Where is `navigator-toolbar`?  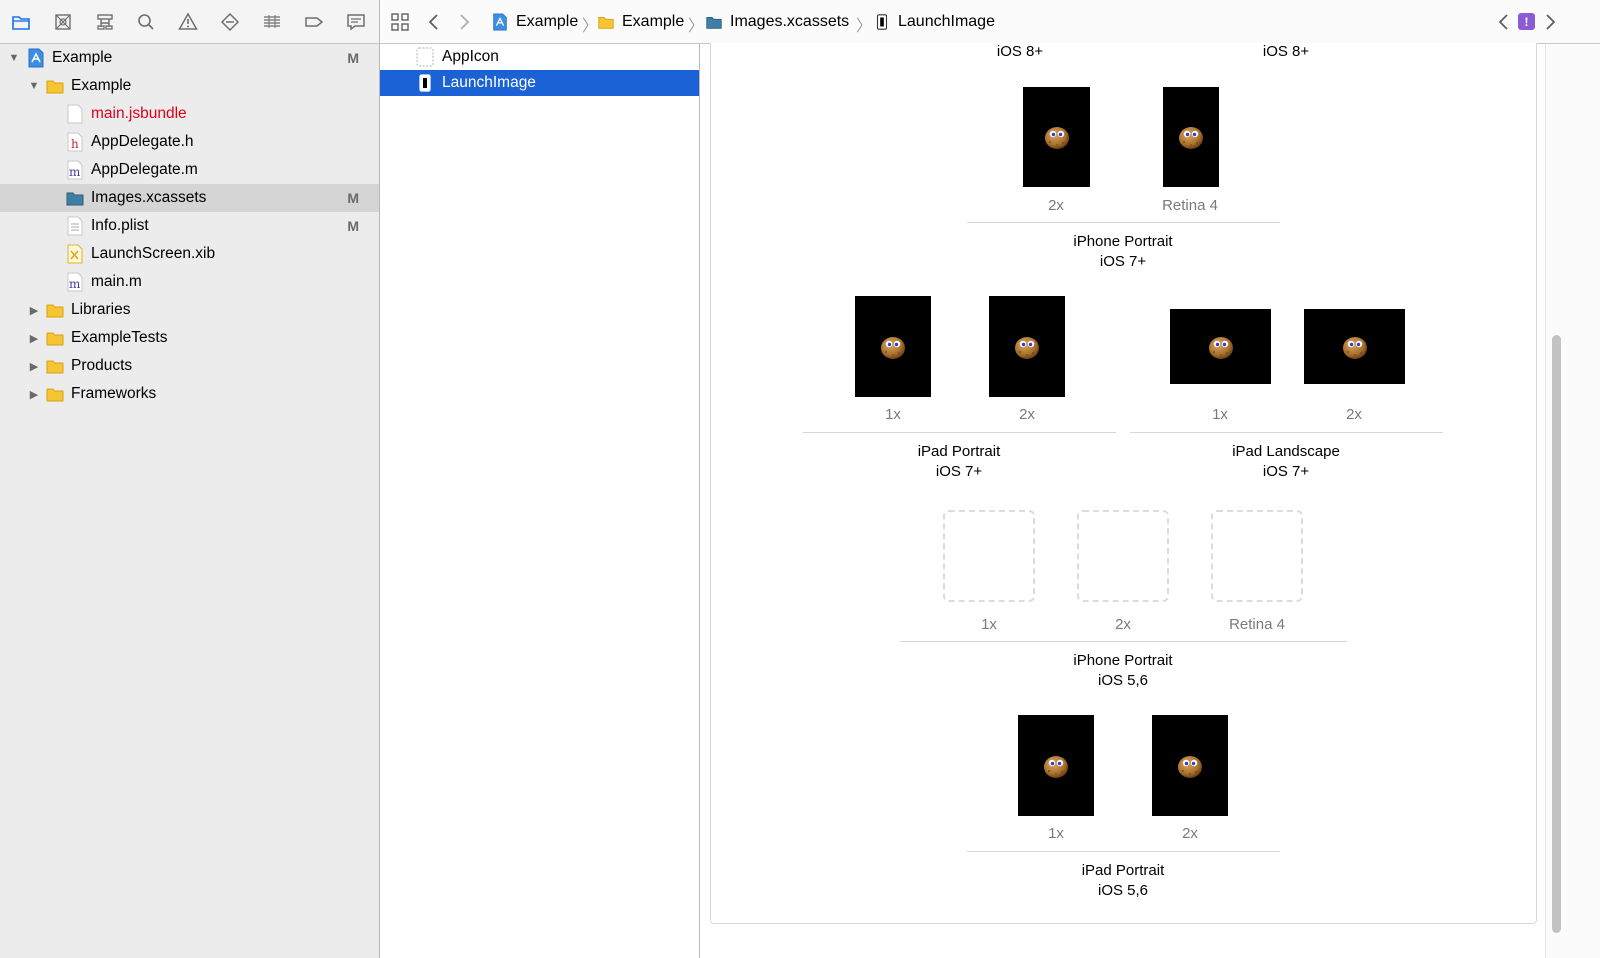 navigator-toolbar is located at coordinates (189, 22).